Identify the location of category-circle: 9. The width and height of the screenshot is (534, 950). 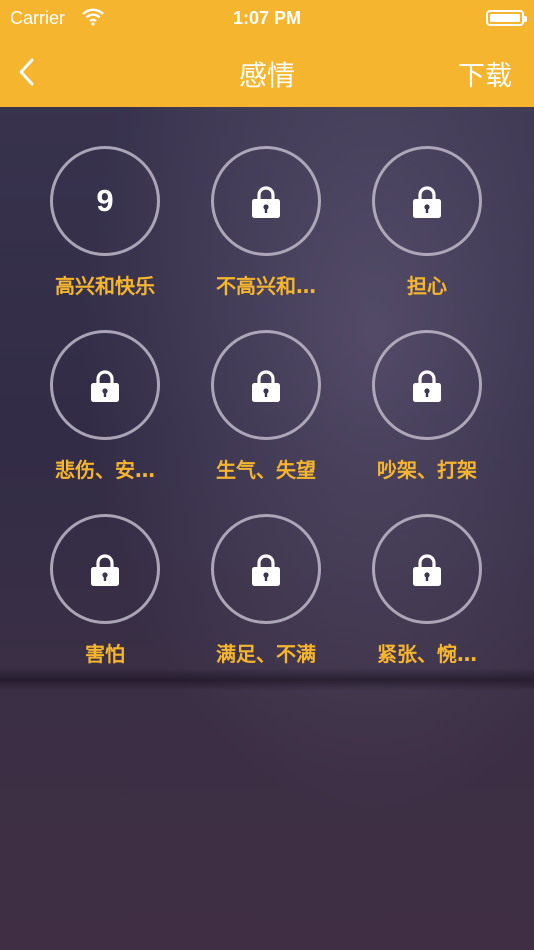
(105, 201).